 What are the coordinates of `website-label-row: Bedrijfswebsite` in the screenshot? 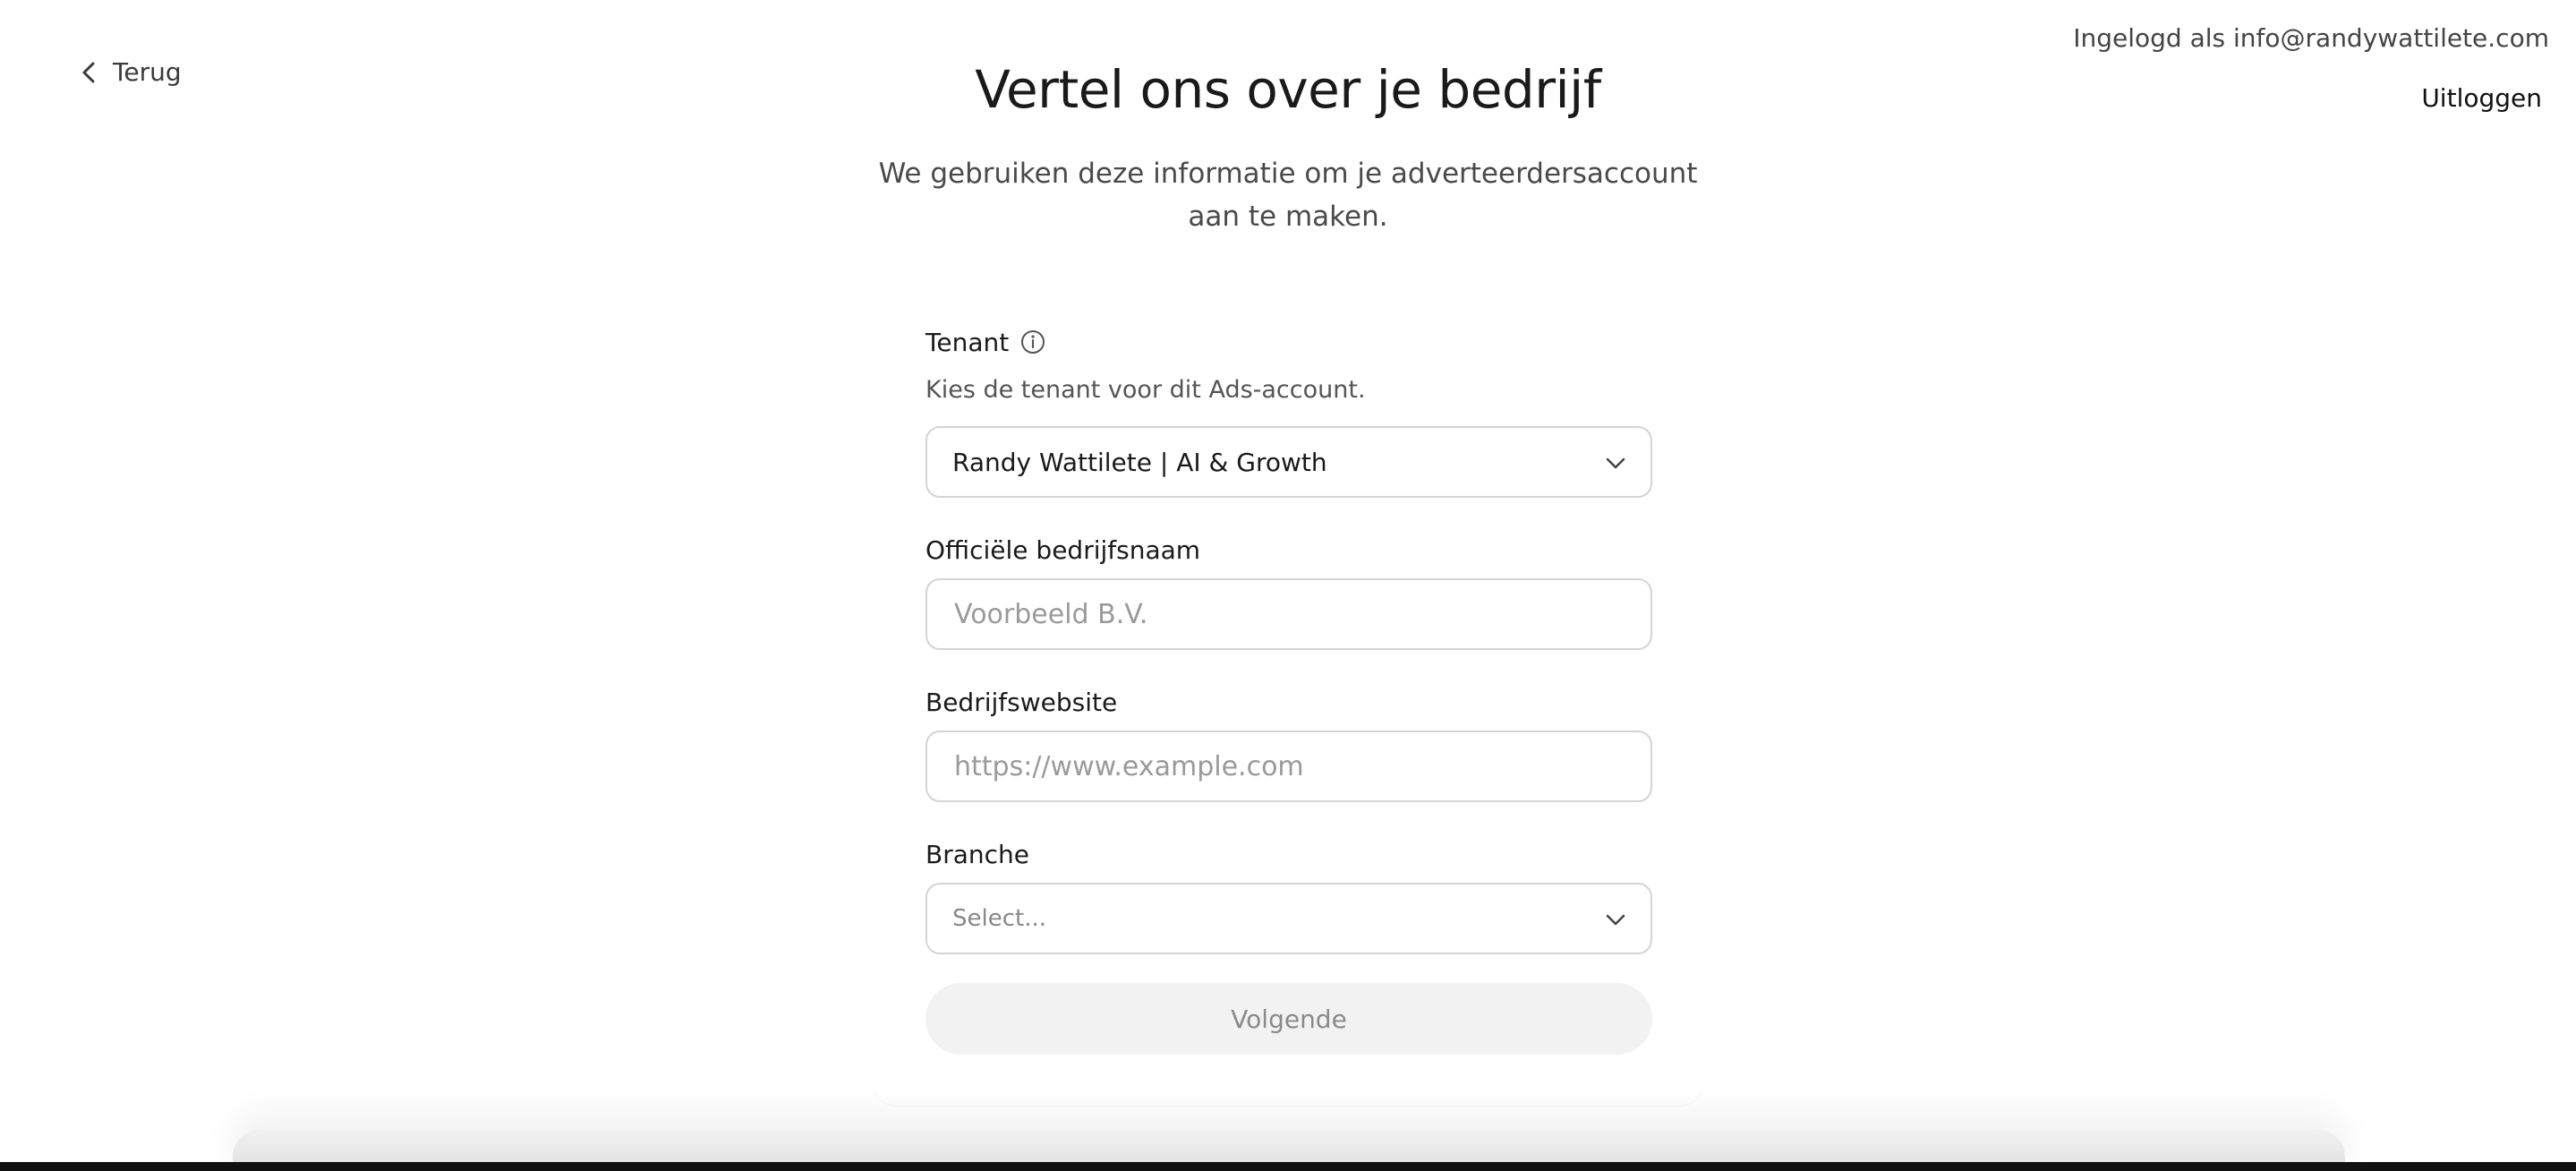 It's located at (1288, 702).